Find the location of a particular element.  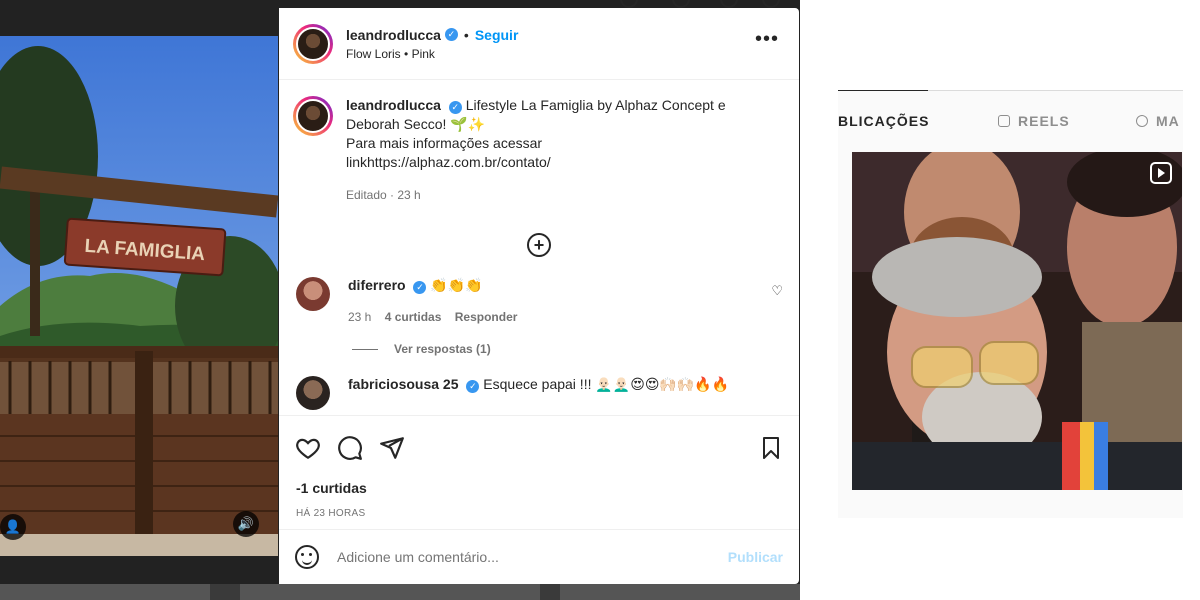

comment-username: fabriciosousa 25 is located at coordinates (403, 384).